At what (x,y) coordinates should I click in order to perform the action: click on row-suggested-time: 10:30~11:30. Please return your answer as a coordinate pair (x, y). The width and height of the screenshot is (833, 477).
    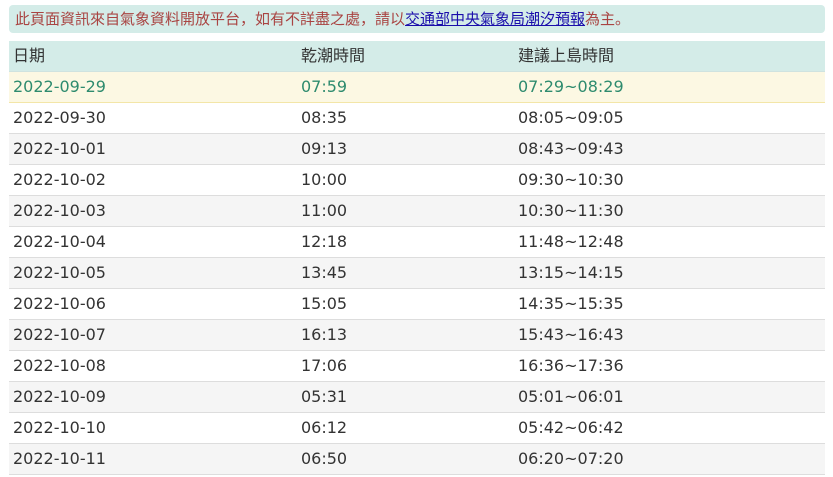
    Looking at the image, I should click on (571, 210).